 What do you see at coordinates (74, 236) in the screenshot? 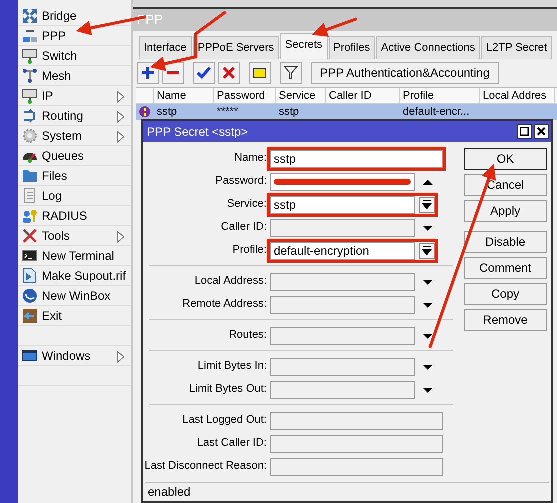
I see `menu-item: Tools` at bounding box center [74, 236].